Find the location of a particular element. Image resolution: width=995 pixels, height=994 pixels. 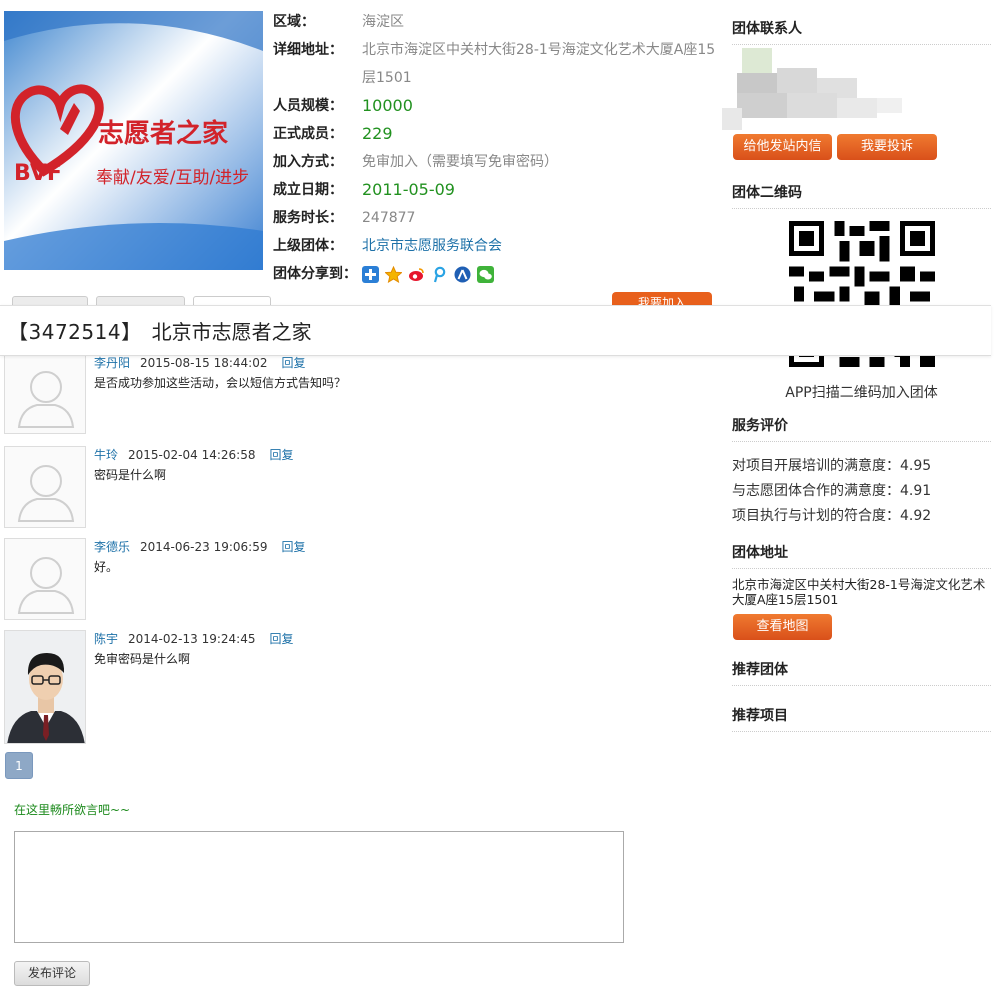

info-founded: 成立日期： 2011-05-09 is located at coordinates (498, 190).